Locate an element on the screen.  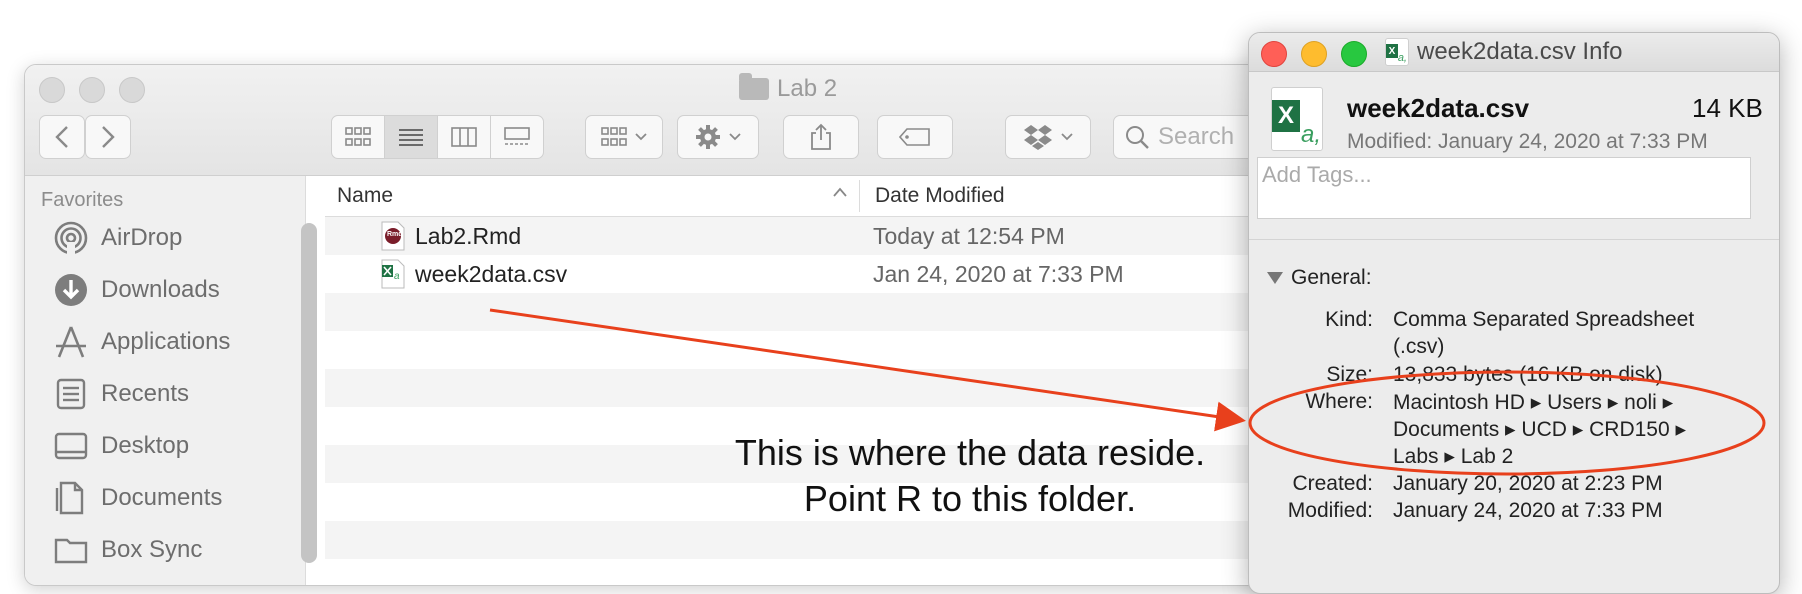
modified-label: Modified: is located at coordinates (1330, 510).